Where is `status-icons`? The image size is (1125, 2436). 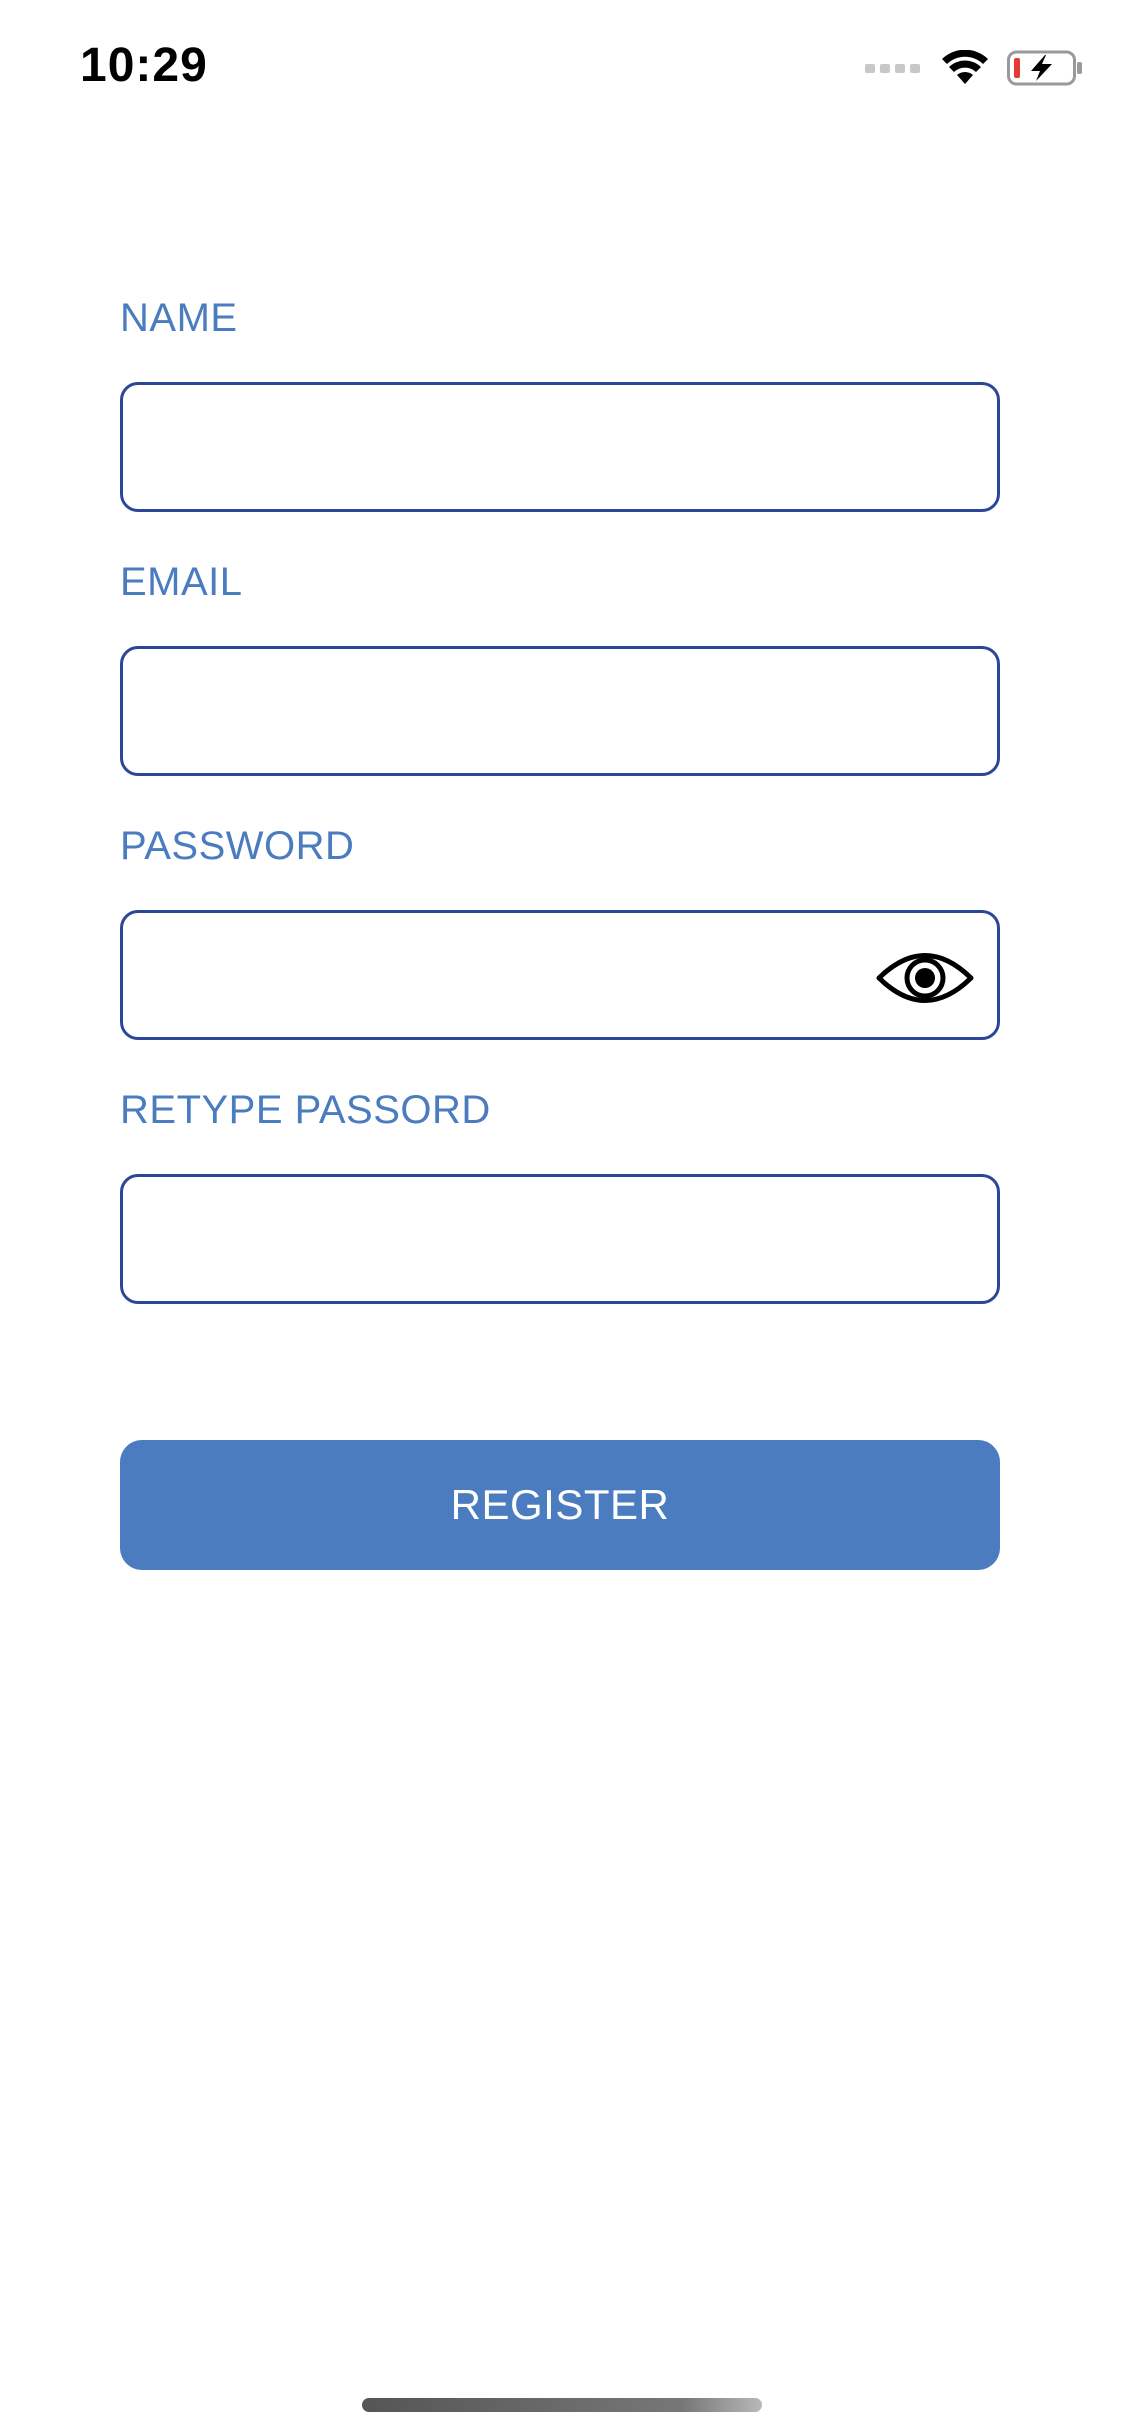 status-icons is located at coordinates (974, 68).